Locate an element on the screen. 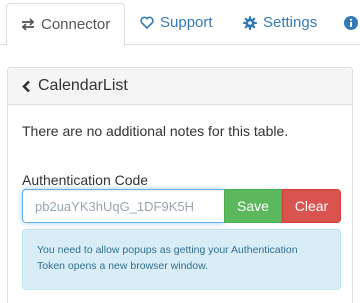 The image size is (360, 303). heart-icon is located at coordinates (147, 22).